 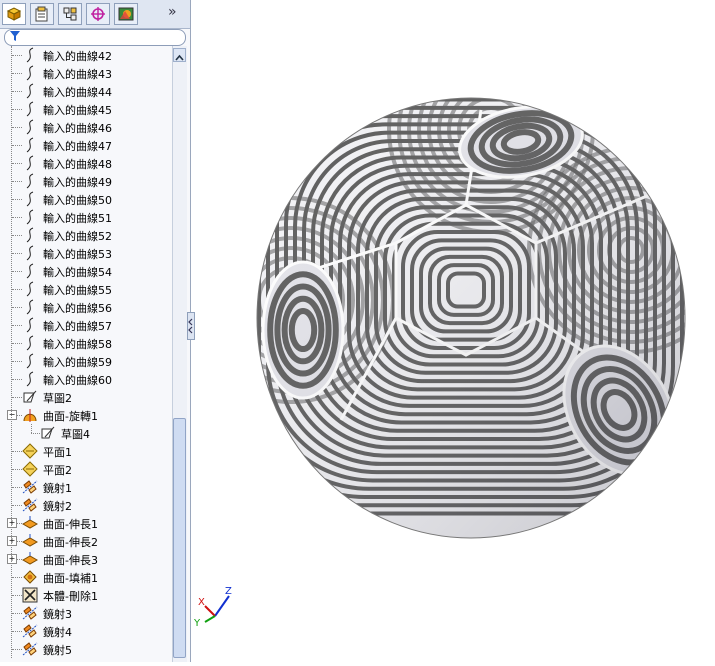 What do you see at coordinates (95, 37) in the screenshot?
I see `filter-input` at bounding box center [95, 37].